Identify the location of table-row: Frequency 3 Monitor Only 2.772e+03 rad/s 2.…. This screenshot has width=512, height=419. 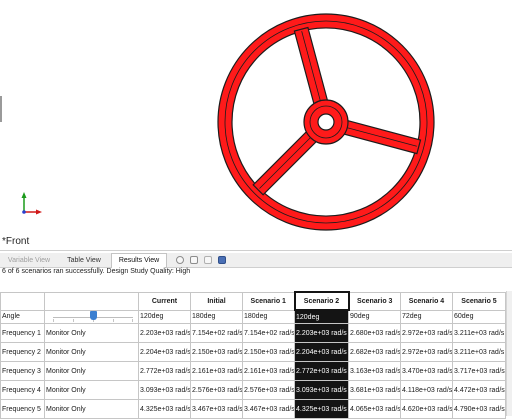
(253, 371).